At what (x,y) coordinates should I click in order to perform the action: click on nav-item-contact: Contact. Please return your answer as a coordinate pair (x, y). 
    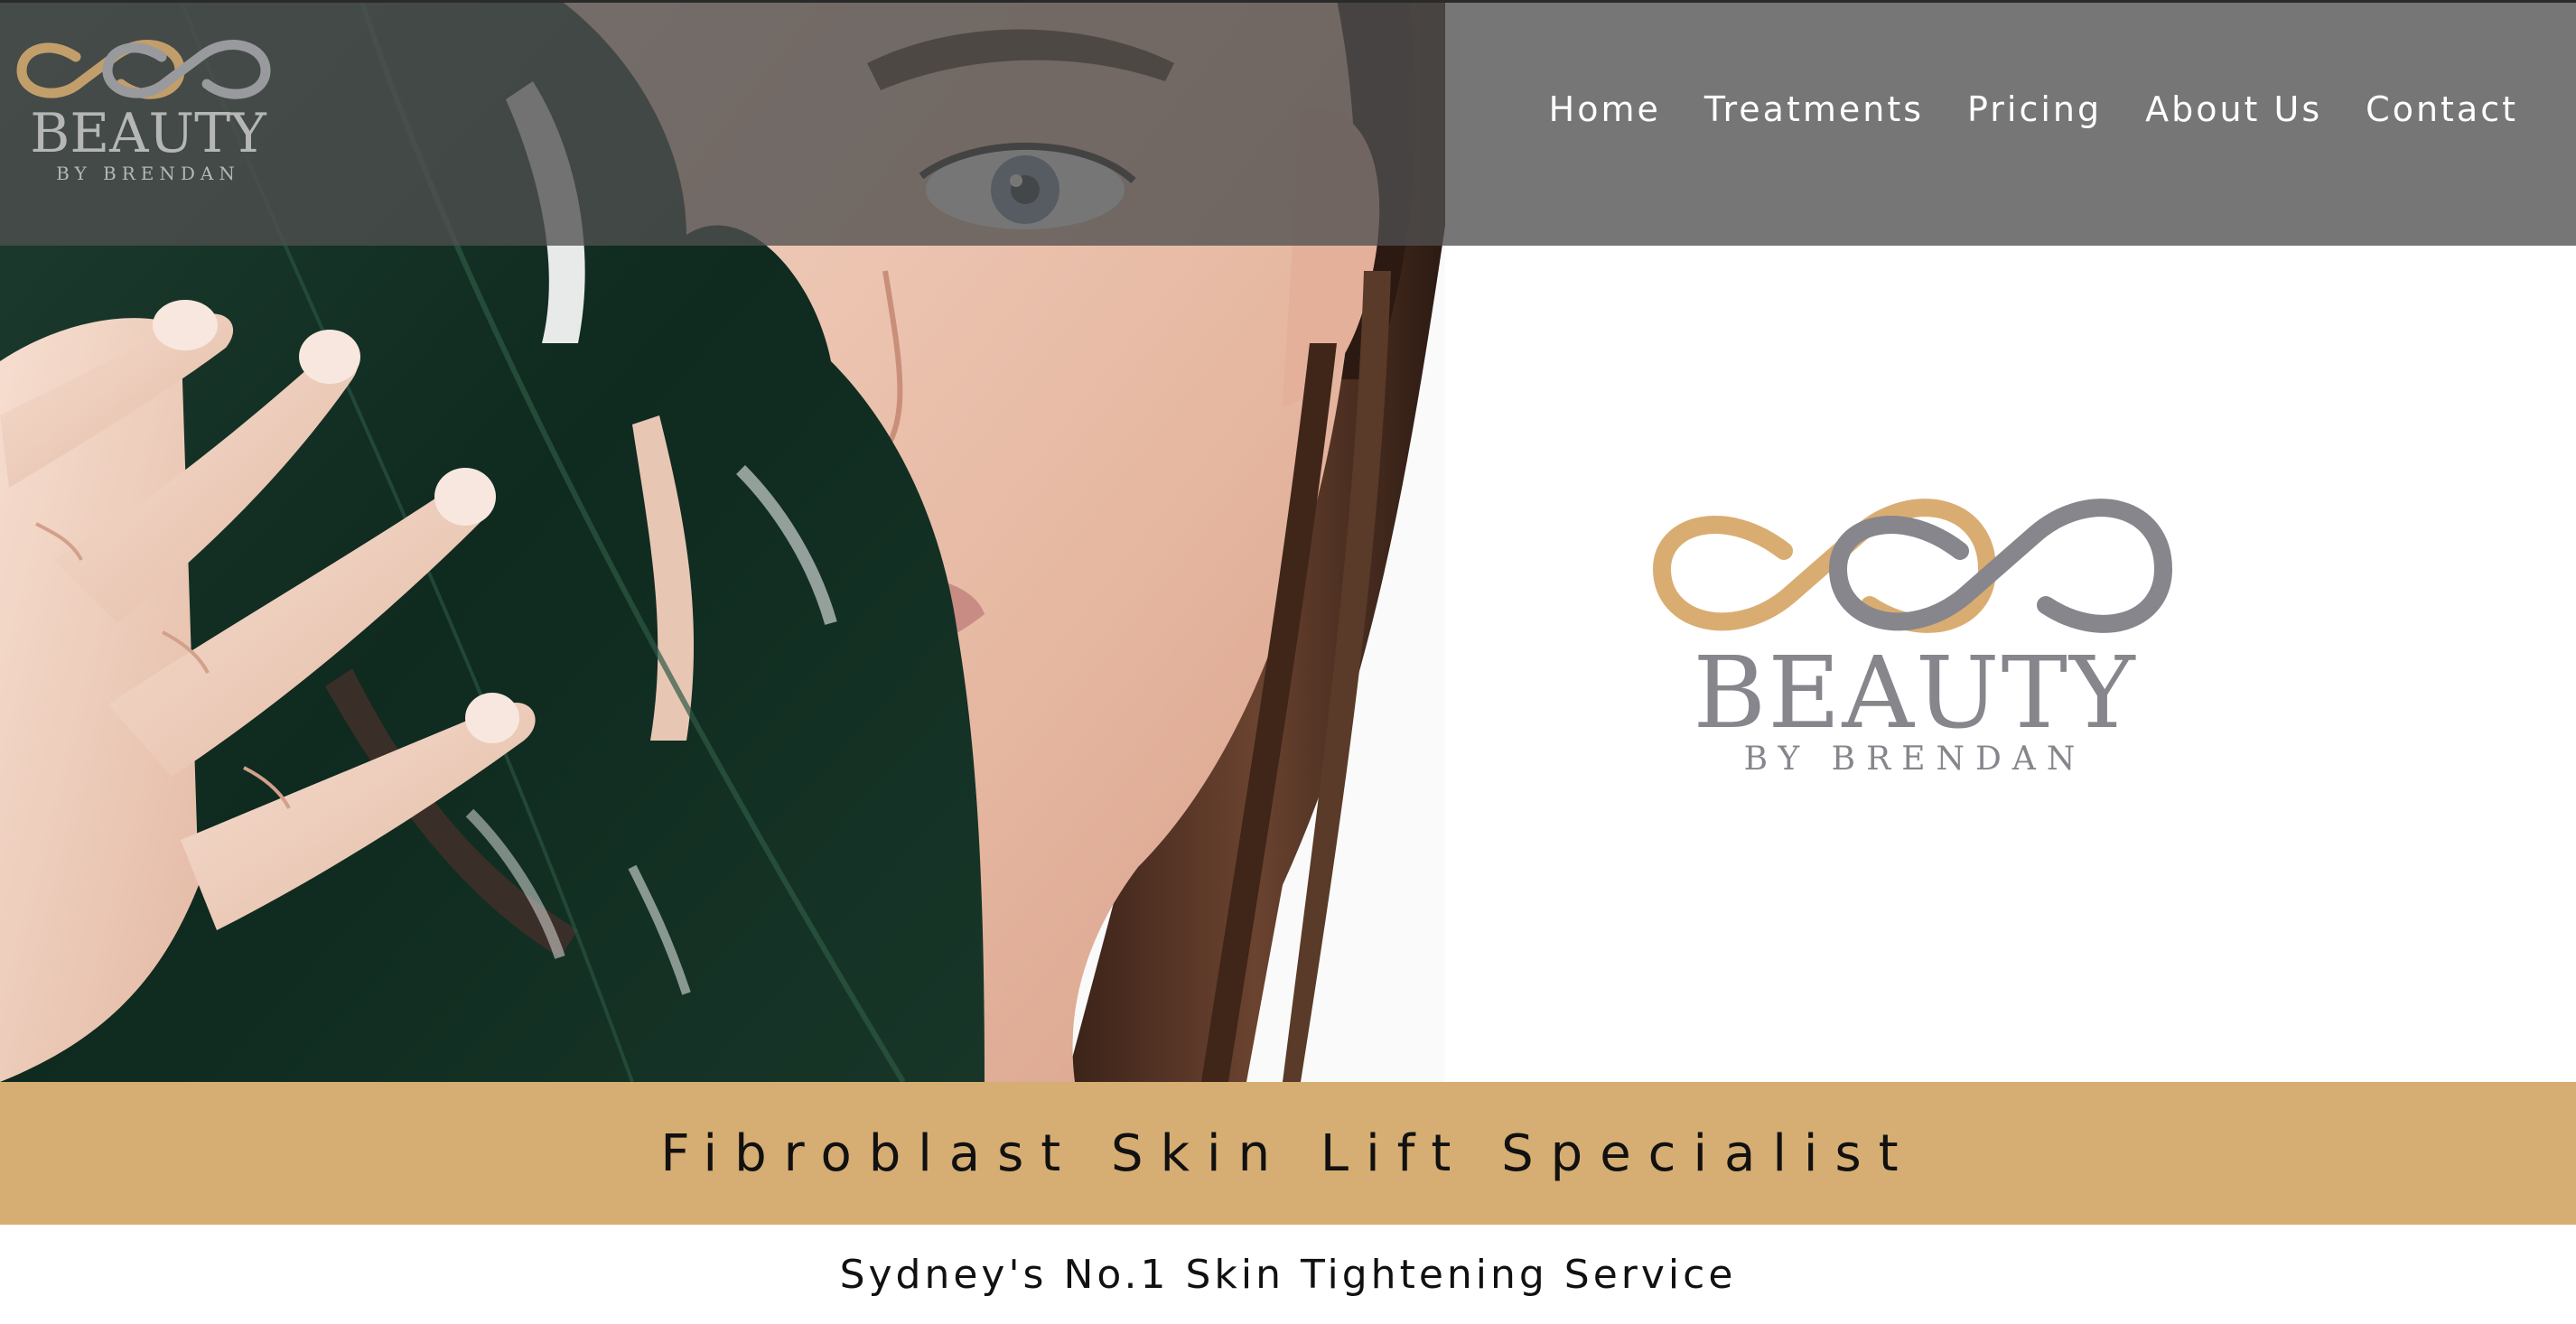
    Looking at the image, I should click on (2442, 109).